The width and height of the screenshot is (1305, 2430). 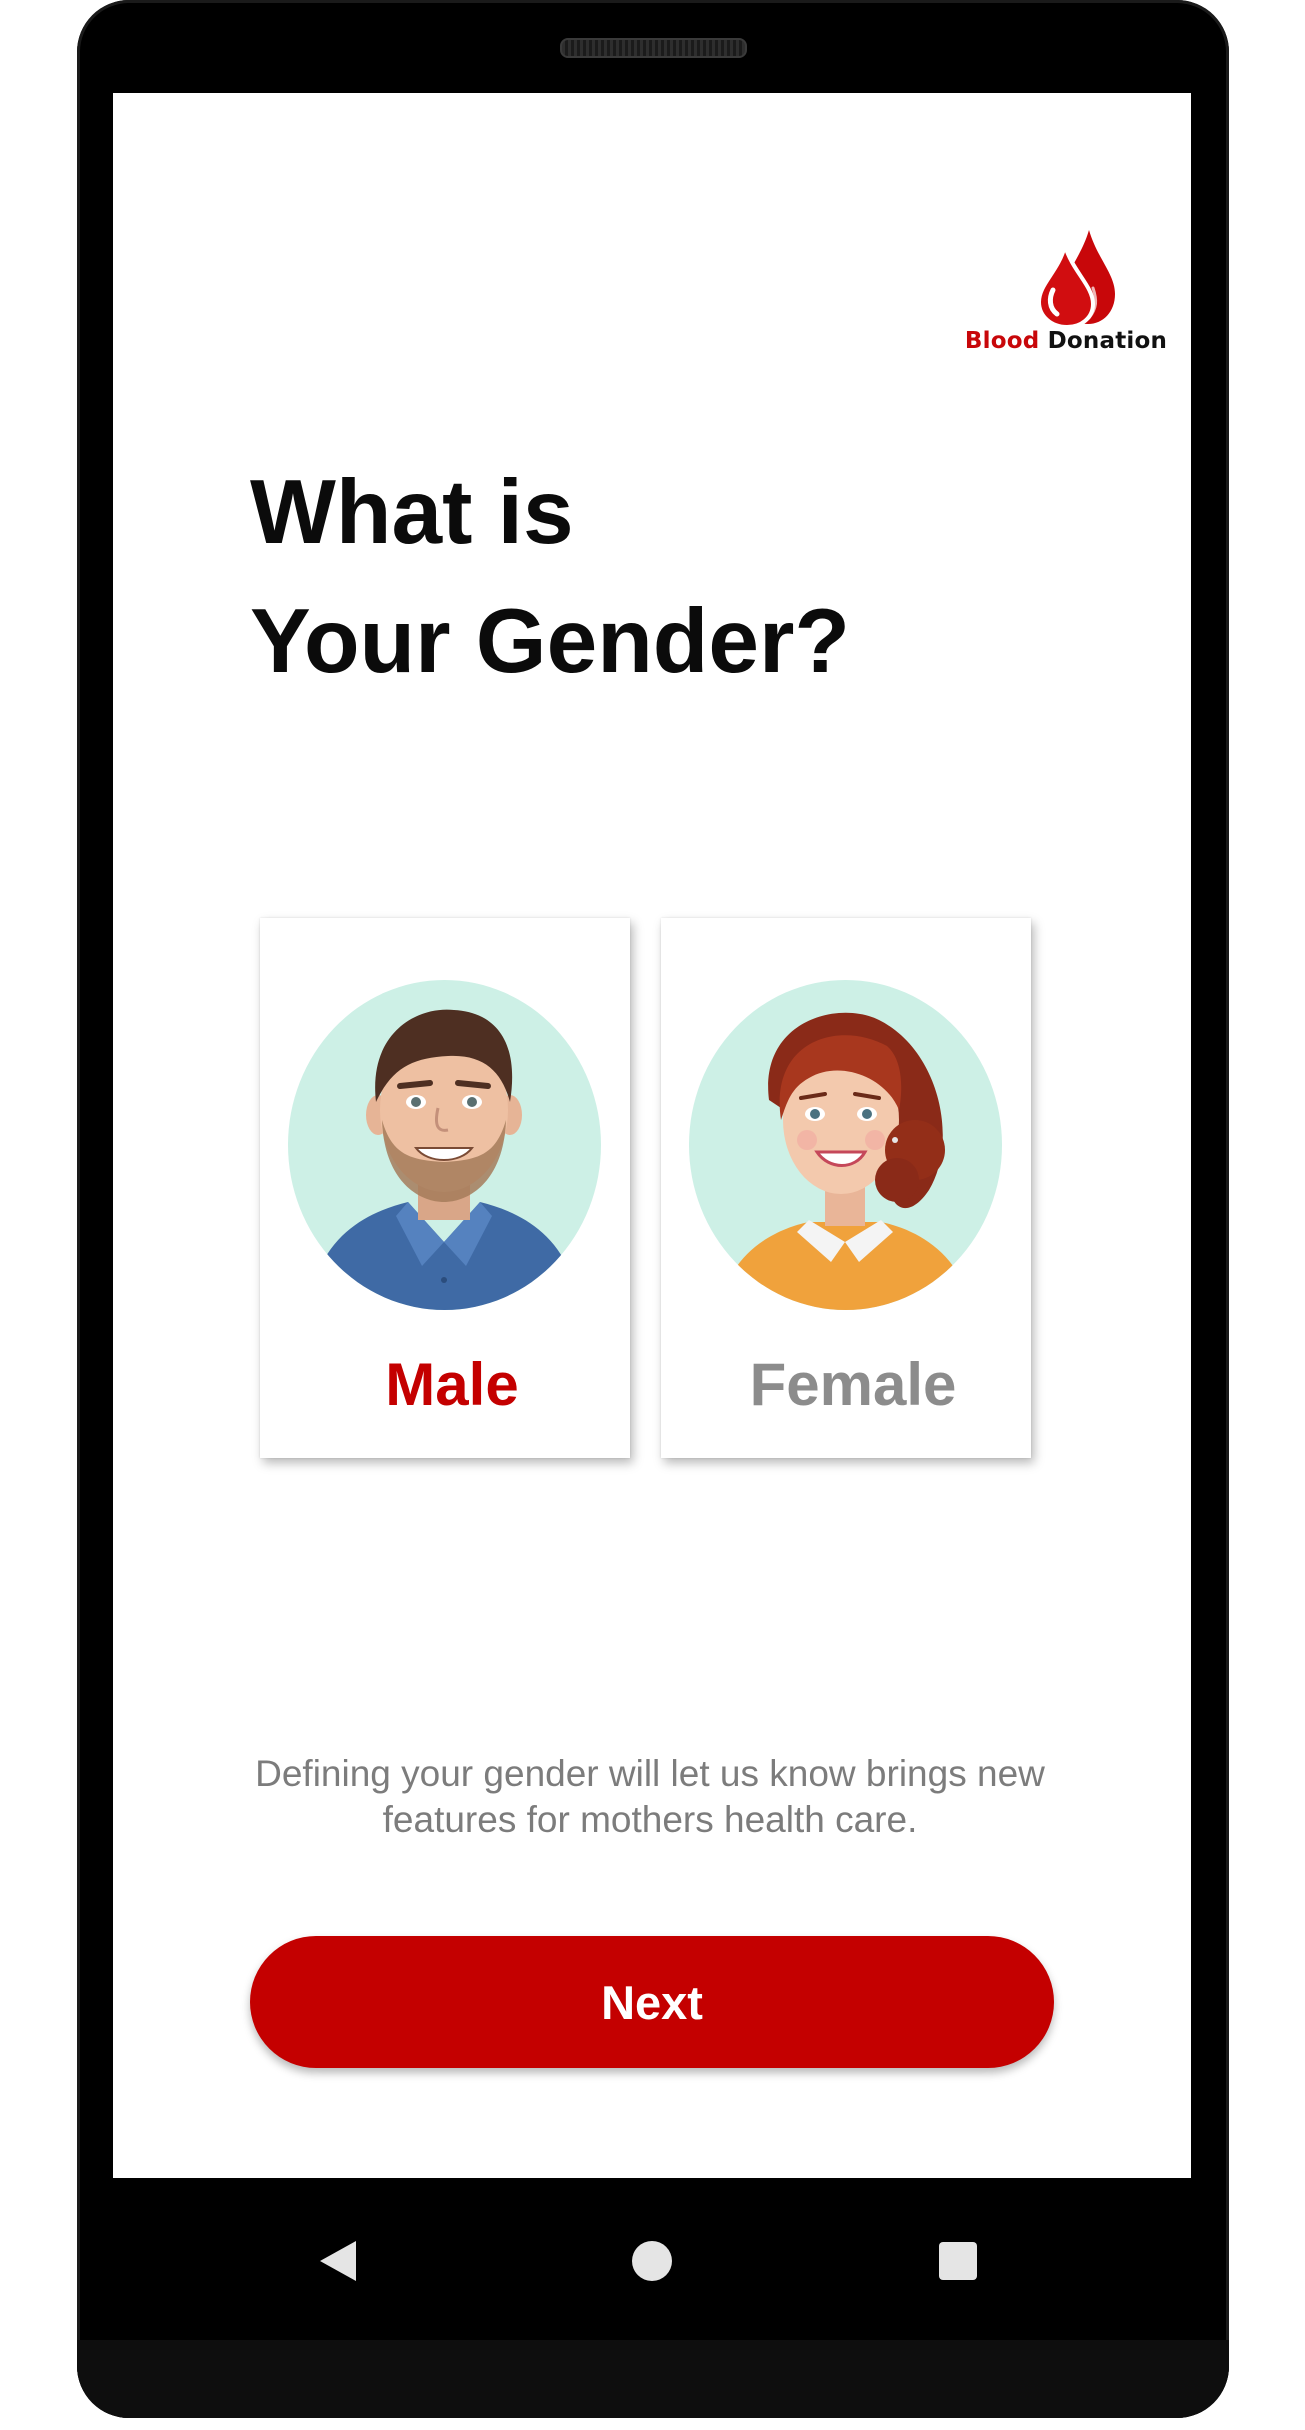 What do you see at coordinates (1075, 279) in the screenshot?
I see `blood-drops-icon` at bounding box center [1075, 279].